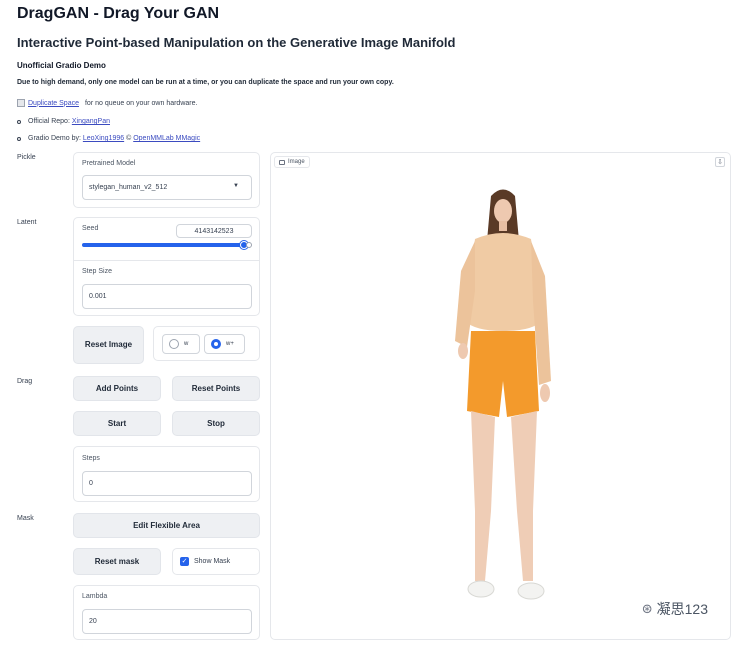 The width and height of the screenshot is (733, 645). I want to click on pretrained-model-label: Pretrained Model, so click(109, 163).